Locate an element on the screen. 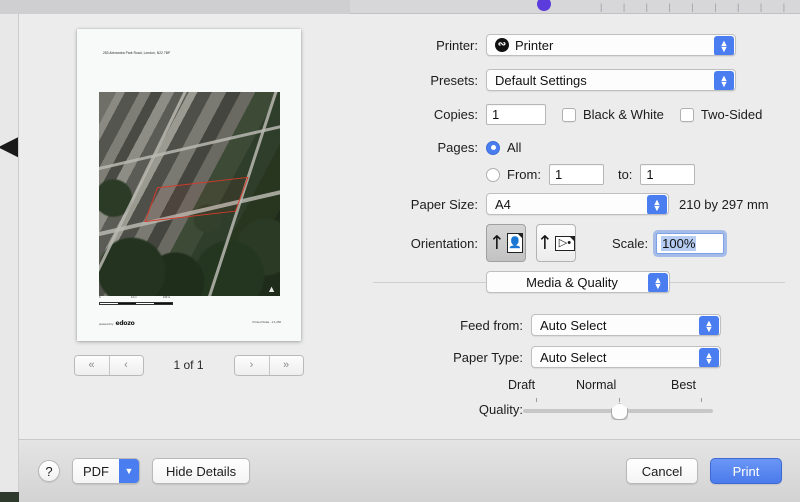  orientation-row: Orientation: ↑ 👤 ↑ ▷• Scale: 100% is located at coordinates (541, 243).